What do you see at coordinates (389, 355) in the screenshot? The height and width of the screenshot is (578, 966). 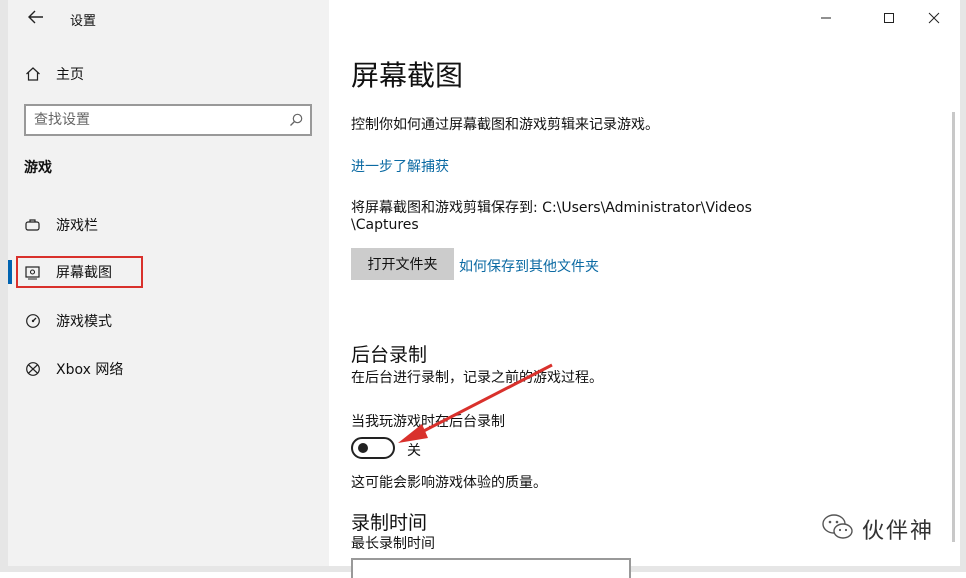 I see `background-recording-heading: 后台录制` at bounding box center [389, 355].